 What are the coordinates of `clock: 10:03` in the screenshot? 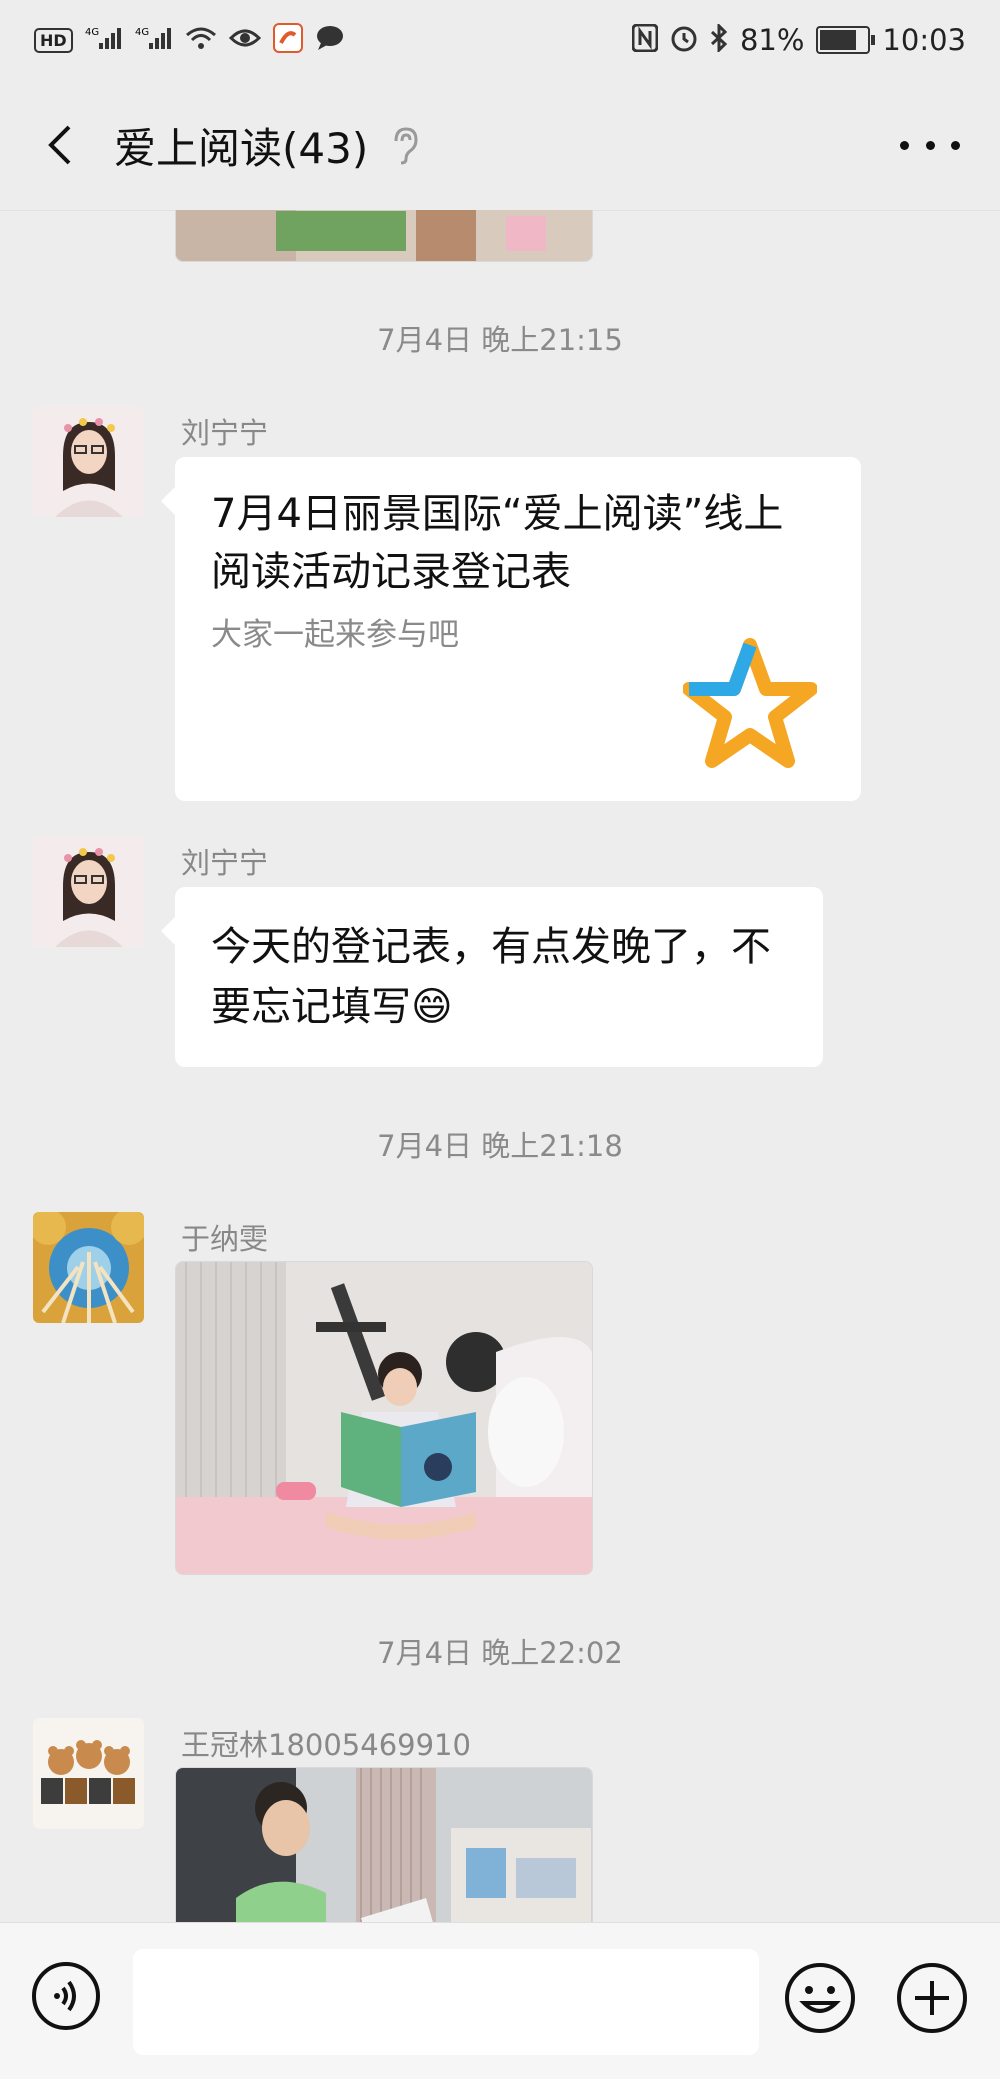 It's located at (924, 40).